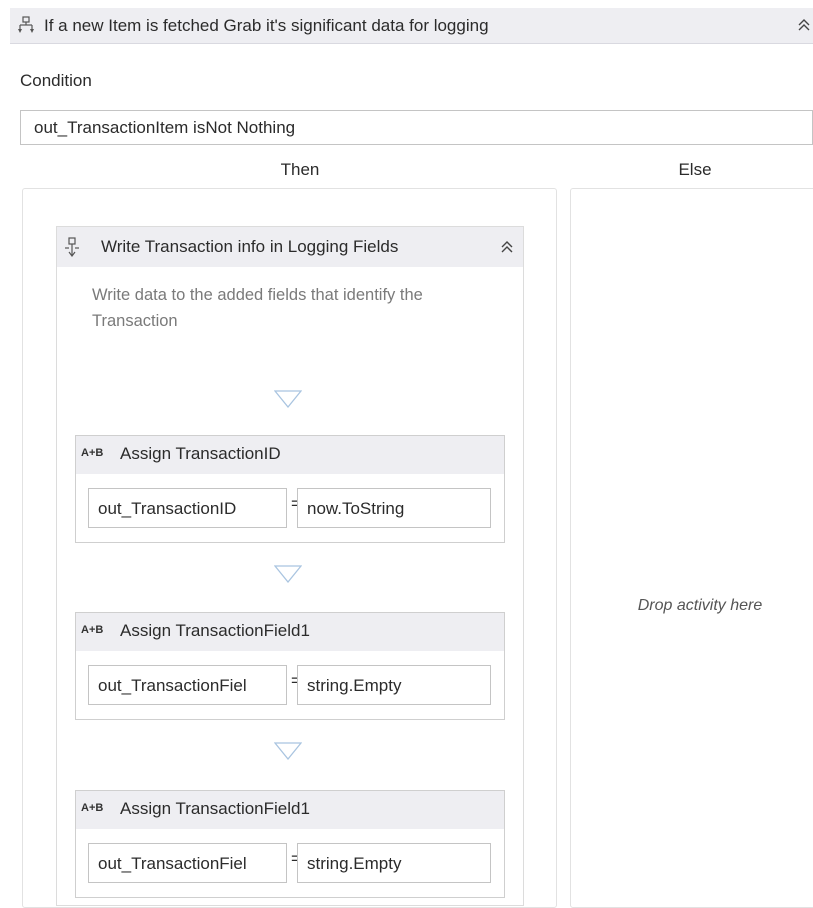  What do you see at coordinates (695, 169) in the screenshot?
I see `else-label: Else` at bounding box center [695, 169].